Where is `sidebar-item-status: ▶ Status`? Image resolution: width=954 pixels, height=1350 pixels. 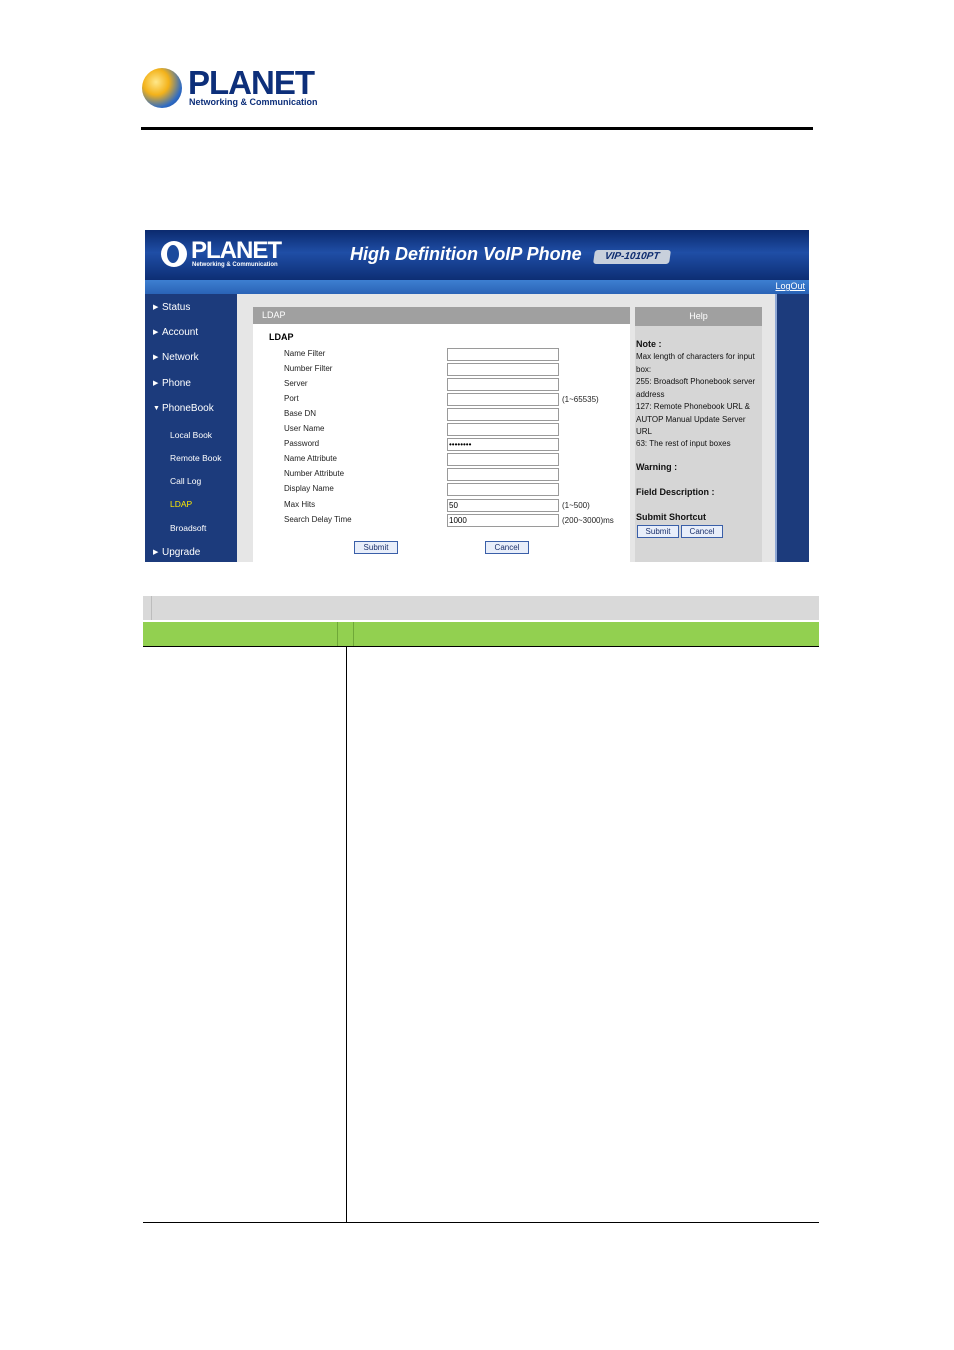 sidebar-item-status: ▶ Status is located at coordinates (171, 307).